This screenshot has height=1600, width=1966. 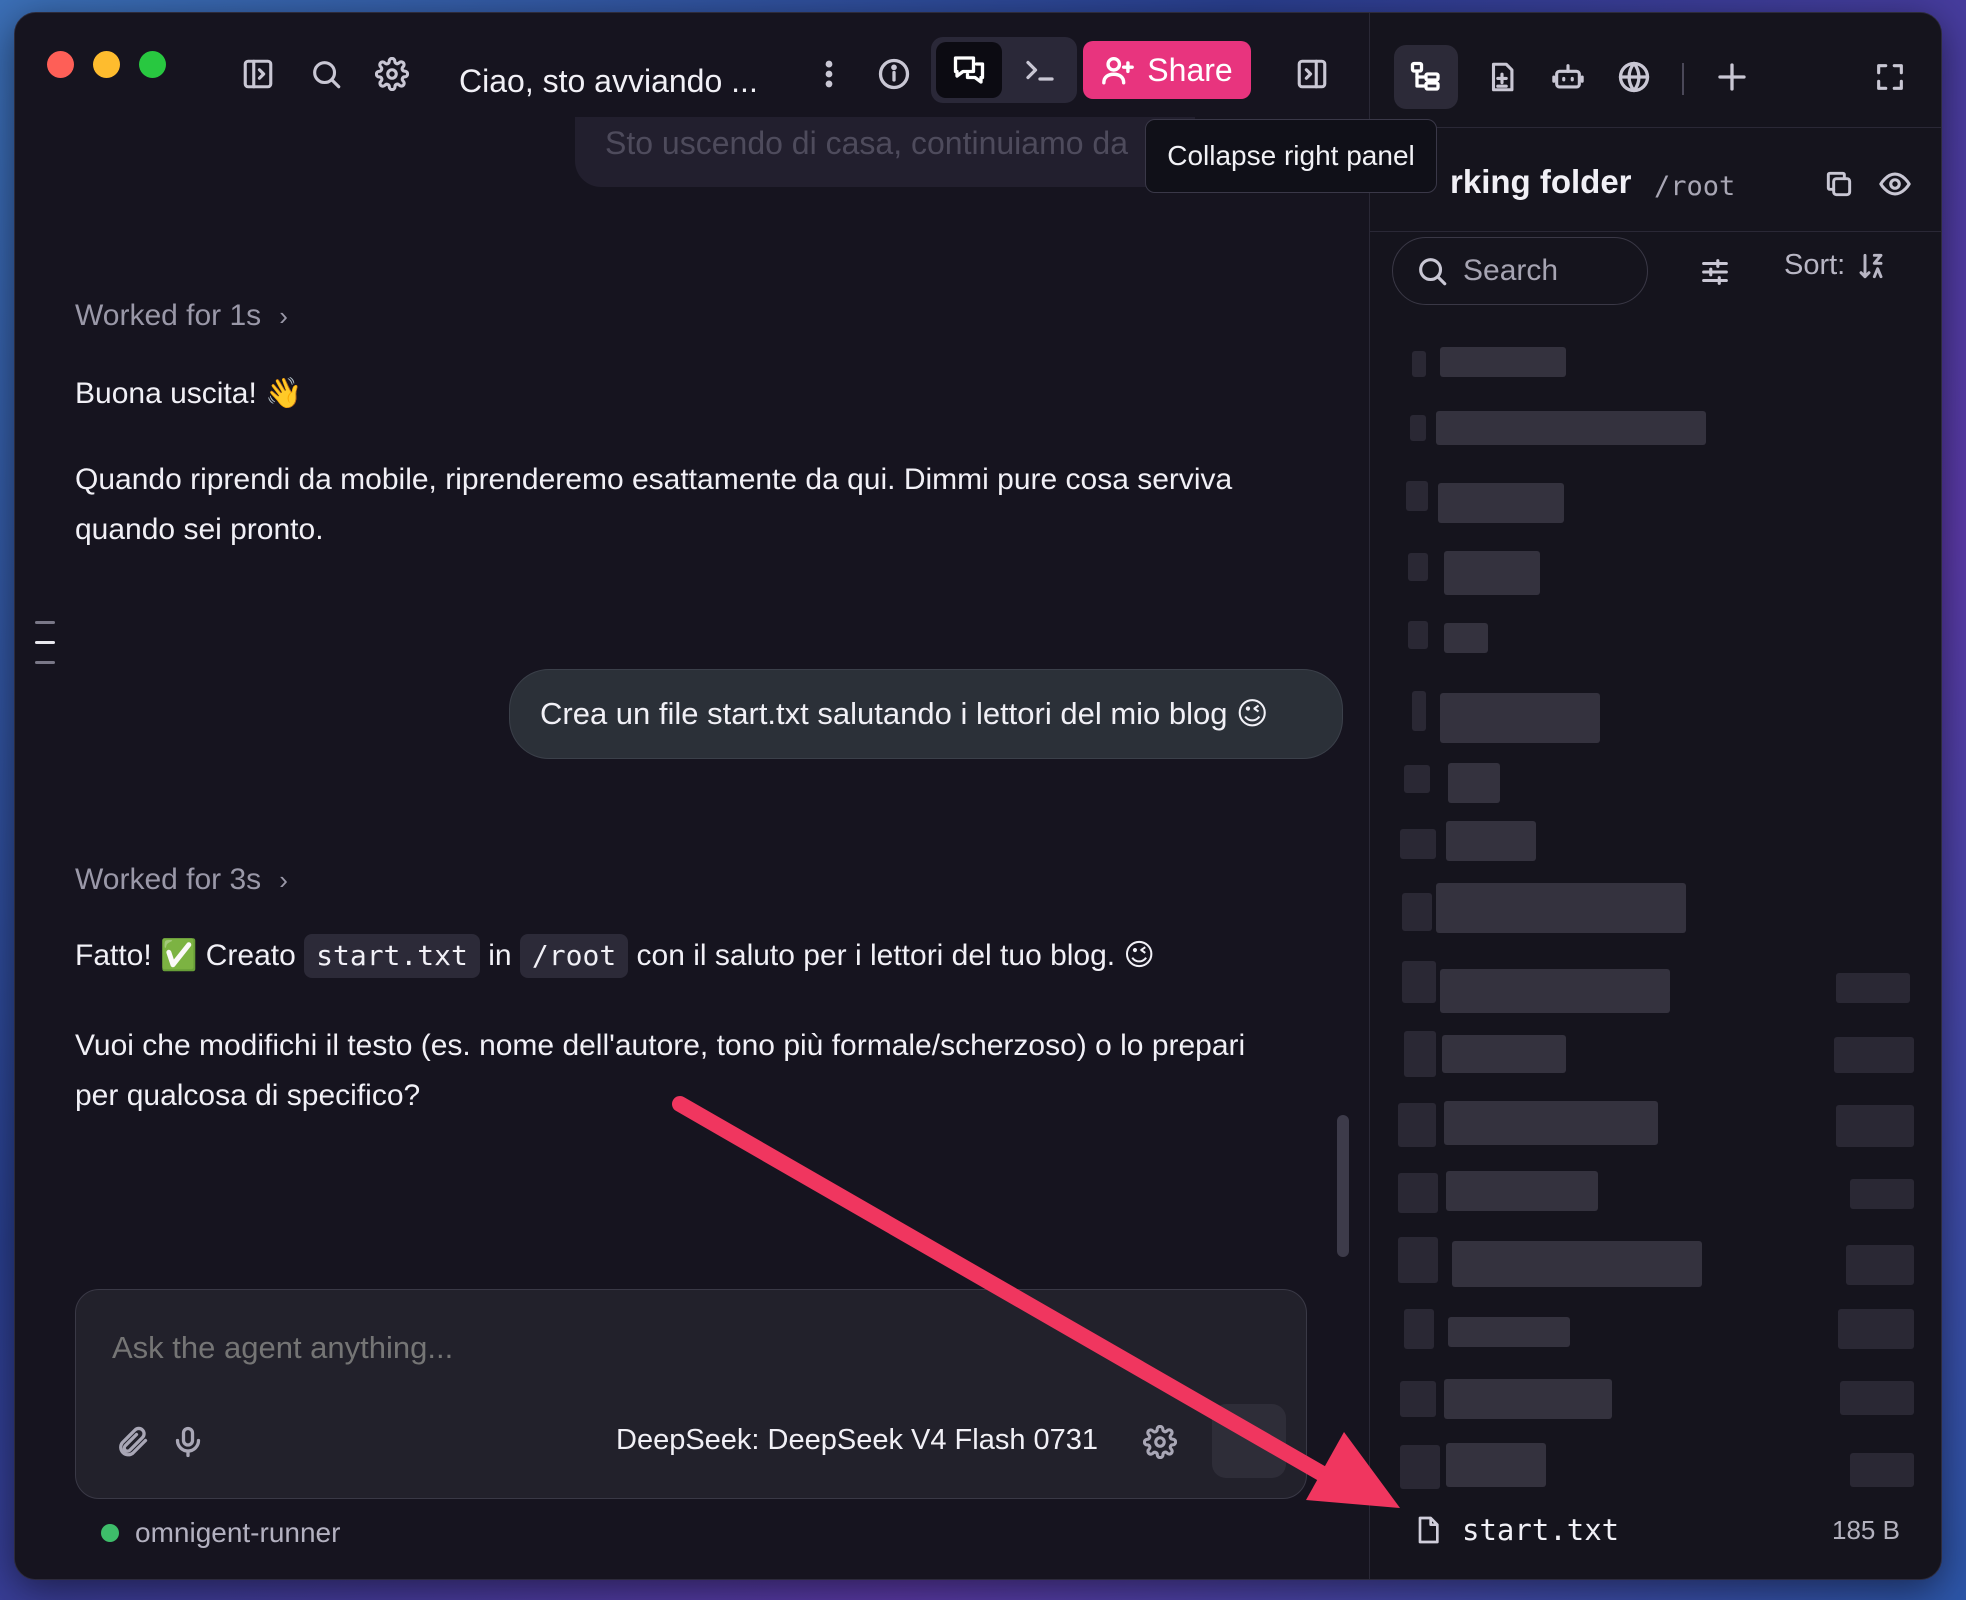 What do you see at coordinates (969, 70) in the screenshot?
I see `chat-icon` at bounding box center [969, 70].